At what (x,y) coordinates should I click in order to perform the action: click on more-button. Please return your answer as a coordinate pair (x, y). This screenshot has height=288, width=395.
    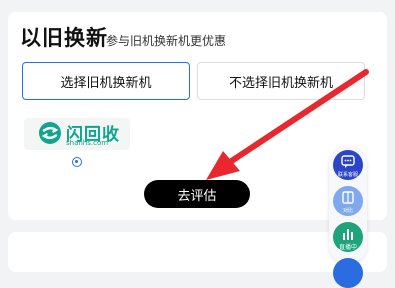
    Looking at the image, I should click on (348, 273).